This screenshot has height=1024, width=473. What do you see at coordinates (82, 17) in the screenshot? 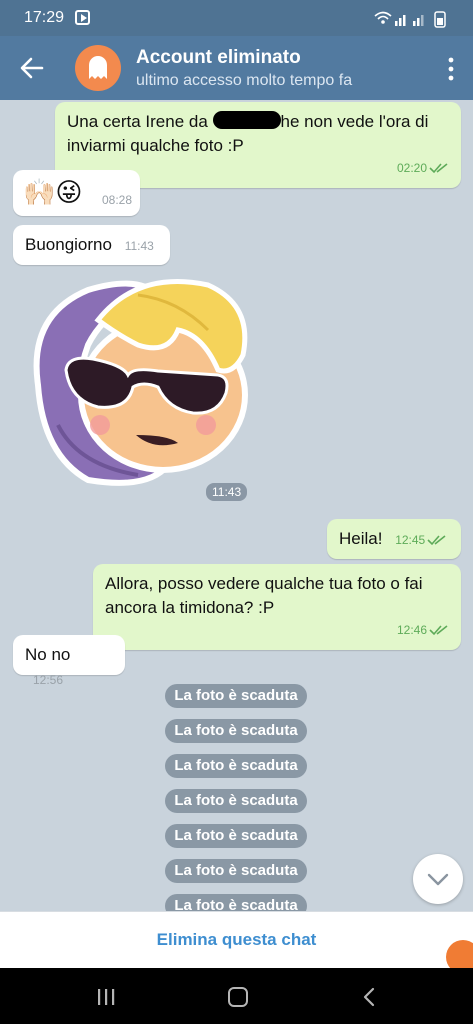
I see `notification-icon` at bounding box center [82, 17].